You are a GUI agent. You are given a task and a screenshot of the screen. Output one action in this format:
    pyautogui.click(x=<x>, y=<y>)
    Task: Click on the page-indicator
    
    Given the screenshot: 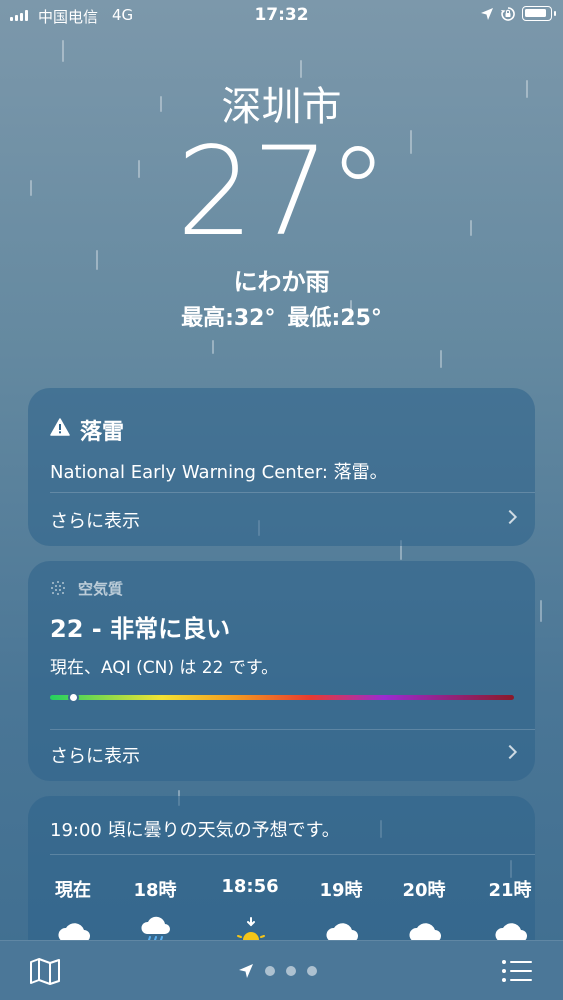 What is the action you would take?
    pyautogui.click(x=277, y=971)
    